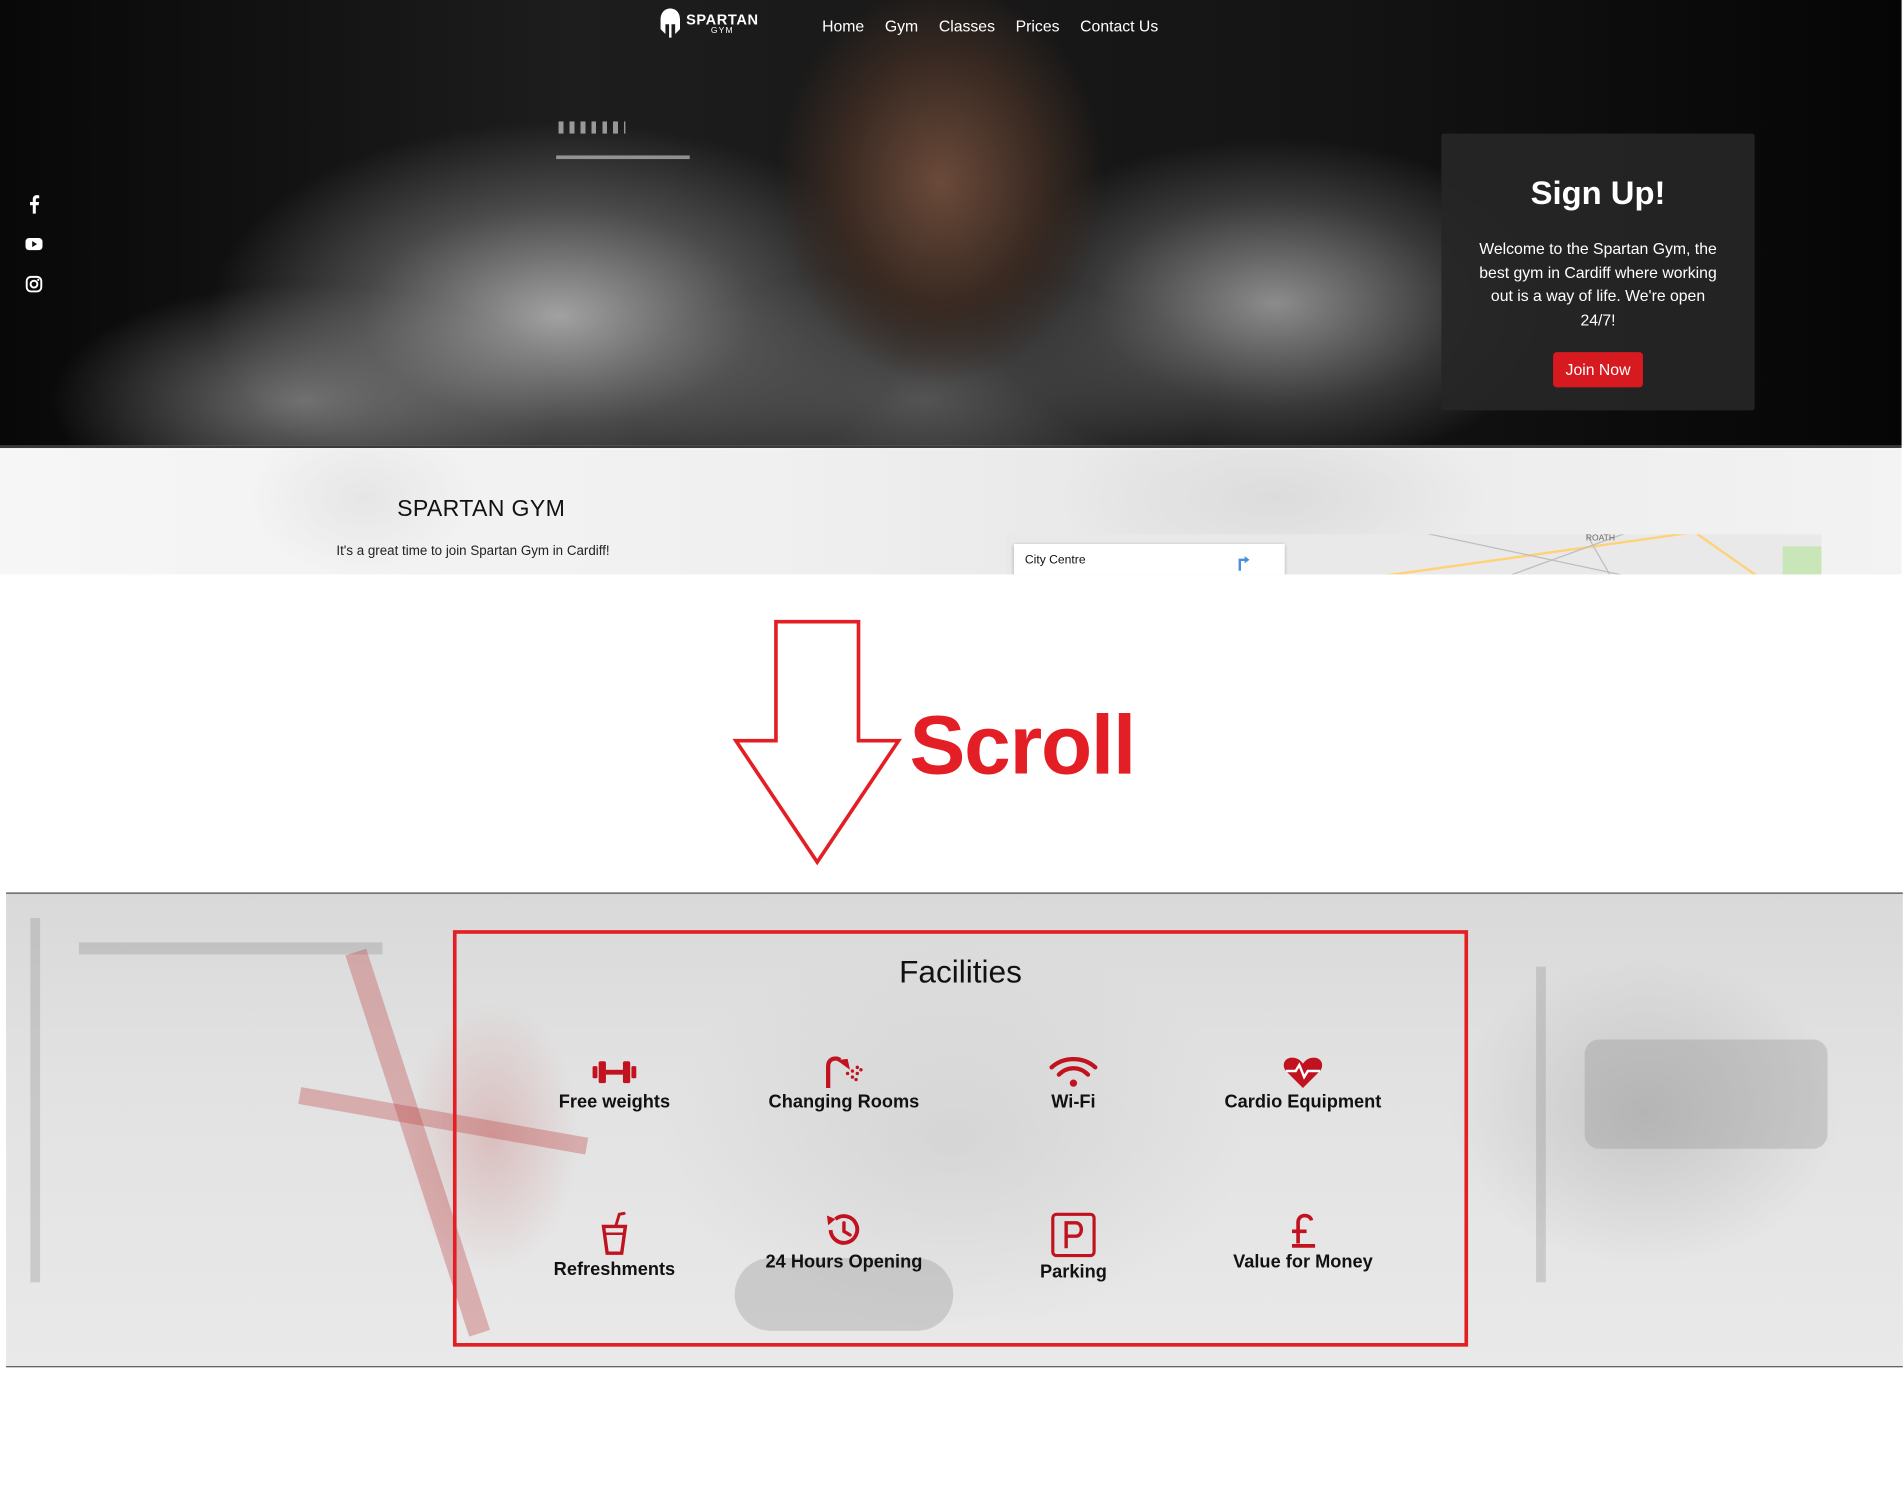 The height and width of the screenshot is (1506, 1904). I want to click on facility-changing-rooms: Changing Rooms, so click(844, 1084).